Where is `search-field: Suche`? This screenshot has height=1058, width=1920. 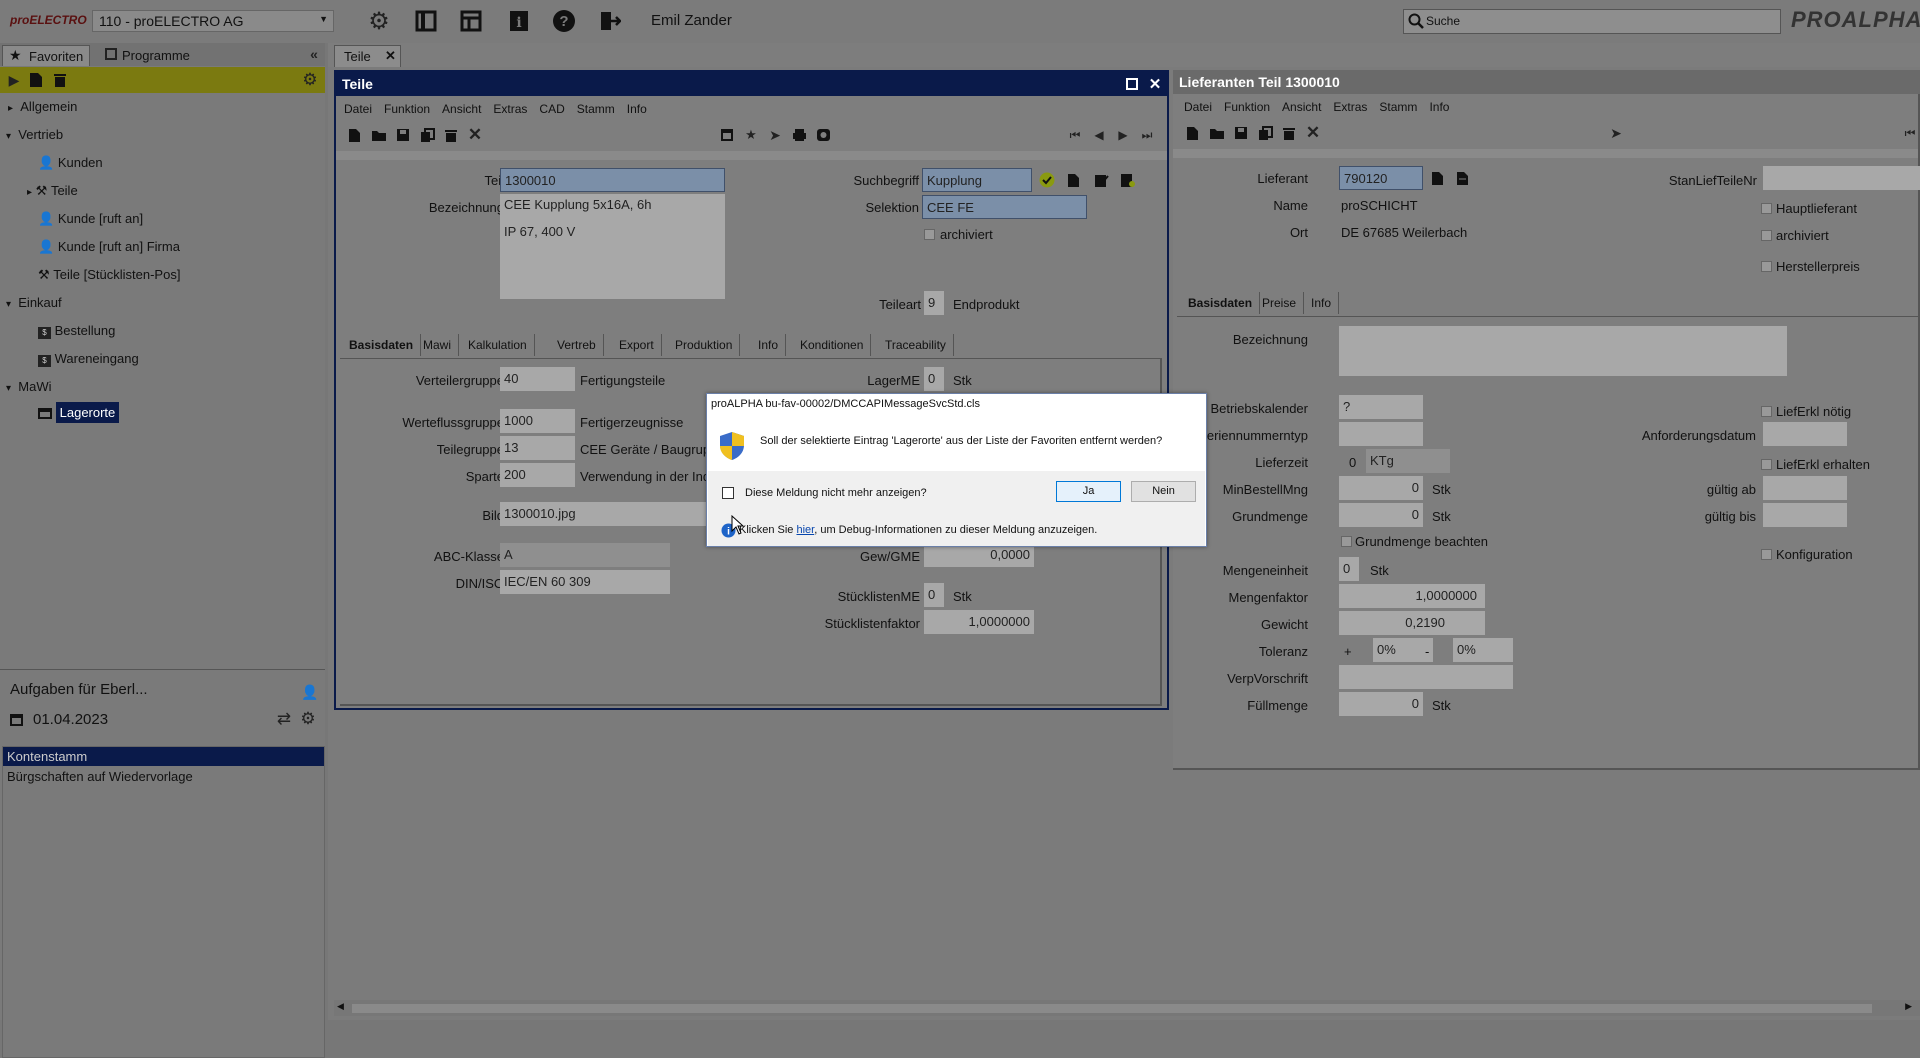 search-field: Suche is located at coordinates (1592, 21).